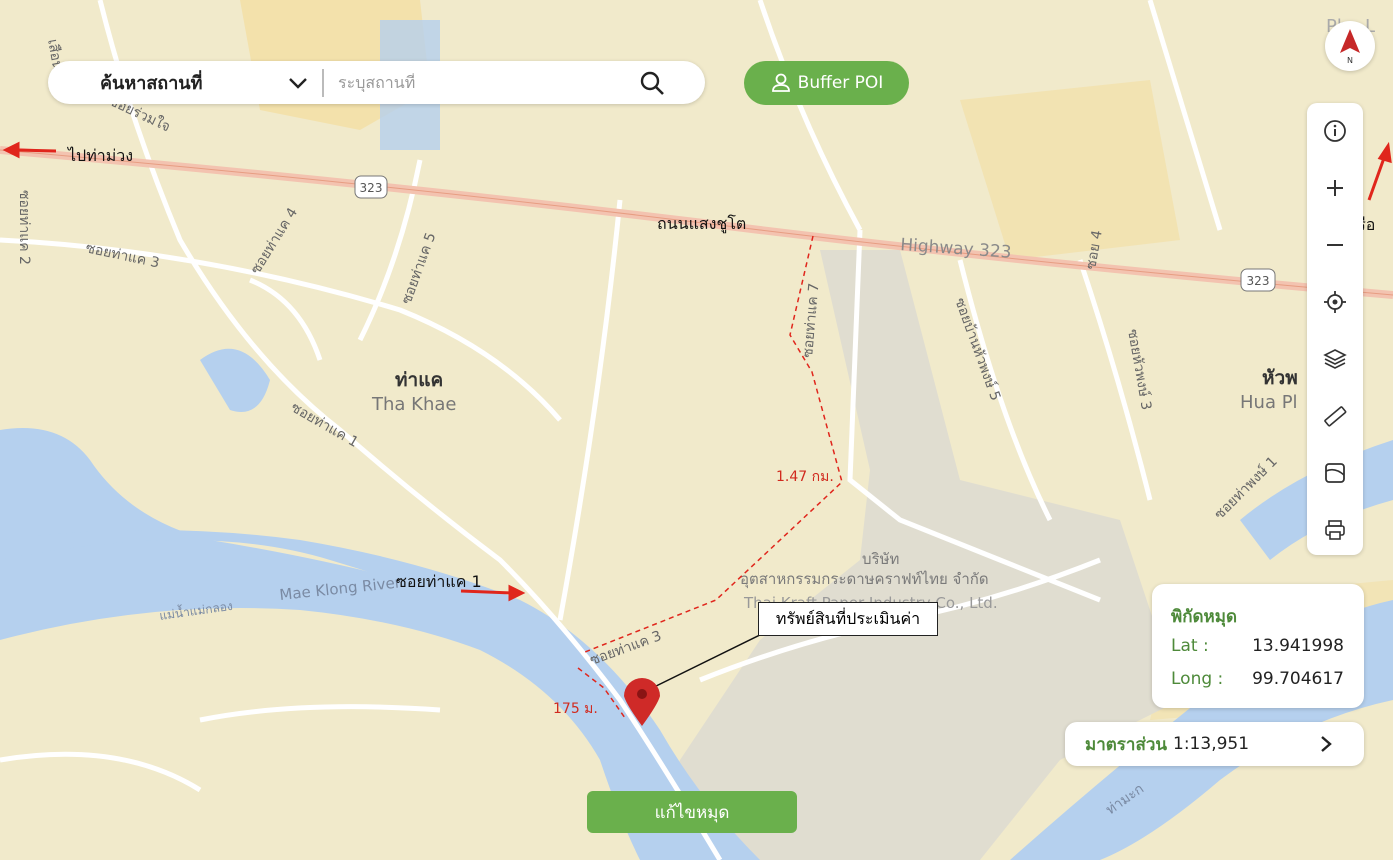 Image resolution: width=1393 pixels, height=860 pixels. Describe the element at coordinates (692, 812) in the screenshot. I see `edit-pin-button: แก้ไขหมุด` at that location.